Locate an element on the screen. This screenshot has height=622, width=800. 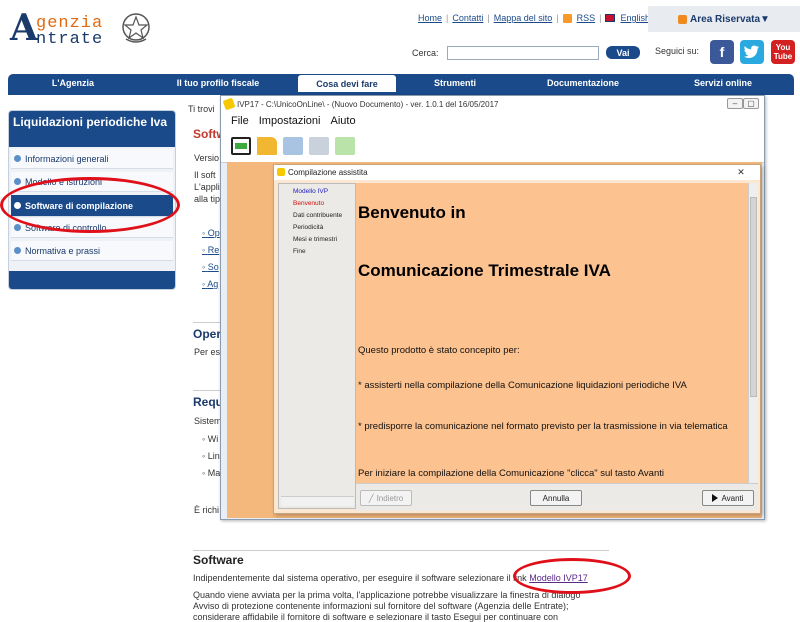
sidebar-item-label: Normativa e prassi is located at coordinates (63, 250).